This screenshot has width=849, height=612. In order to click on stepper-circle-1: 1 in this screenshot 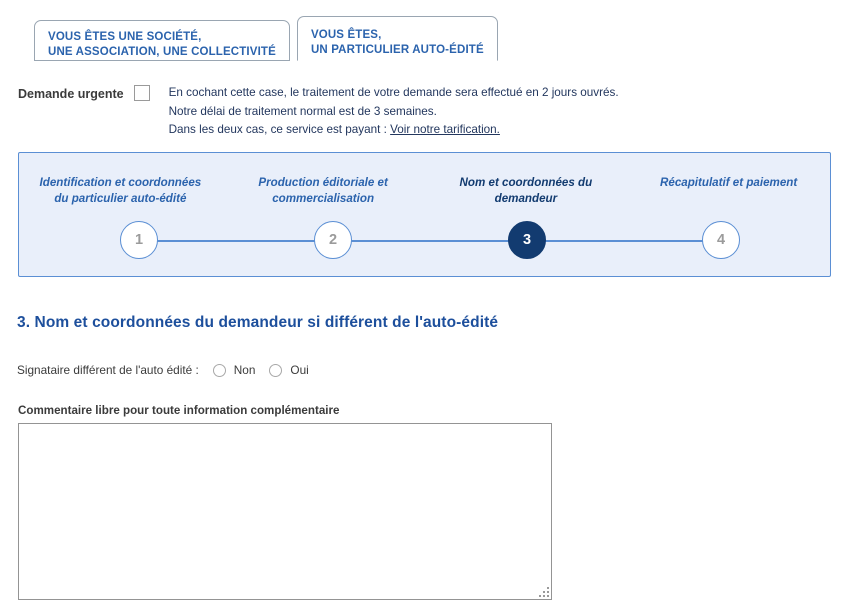, I will do `click(139, 240)`.